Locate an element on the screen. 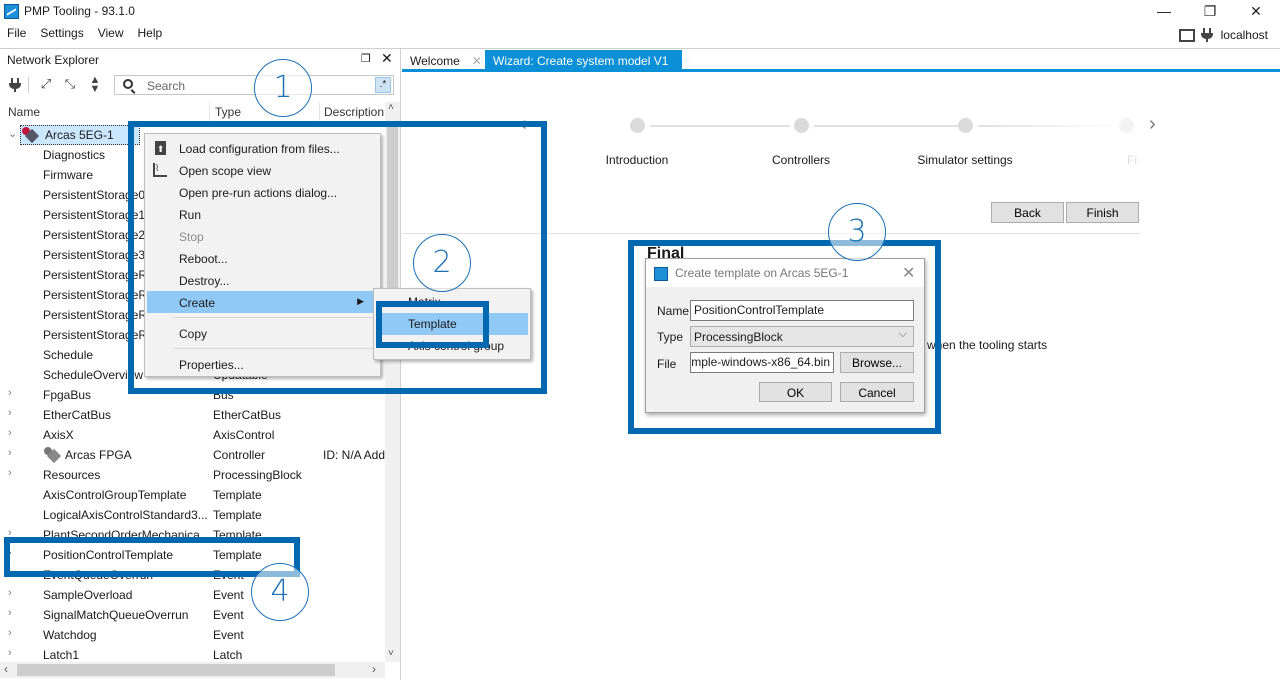 Image resolution: width=1280 pixels, height=680 pixels. collapse-all-icon: ⤡ is located at coordinates (70, 85).